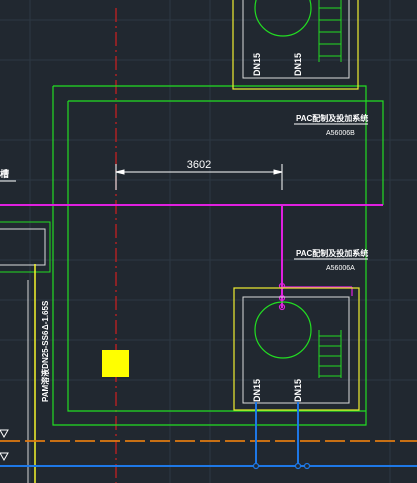 The image size is (417, 483). I want to click on equipment-unit-bottom: DN15 DN15, so click(296, 349).